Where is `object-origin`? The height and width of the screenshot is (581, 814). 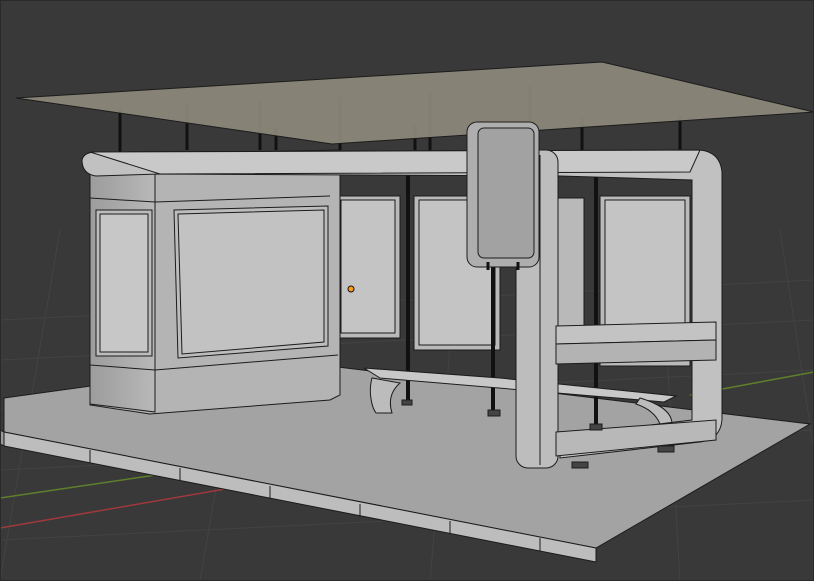 object-origin is located at coordinates (351, 289).